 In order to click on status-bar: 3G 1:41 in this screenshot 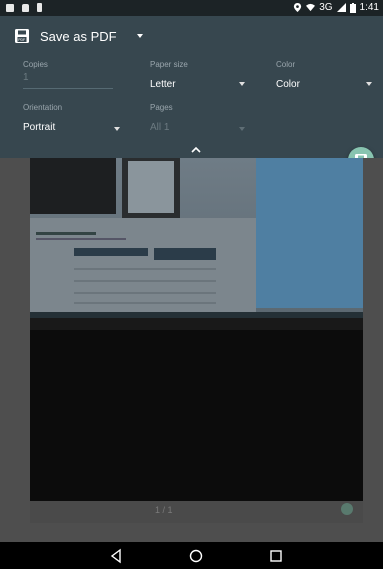, I will do `click(191, 8)`.